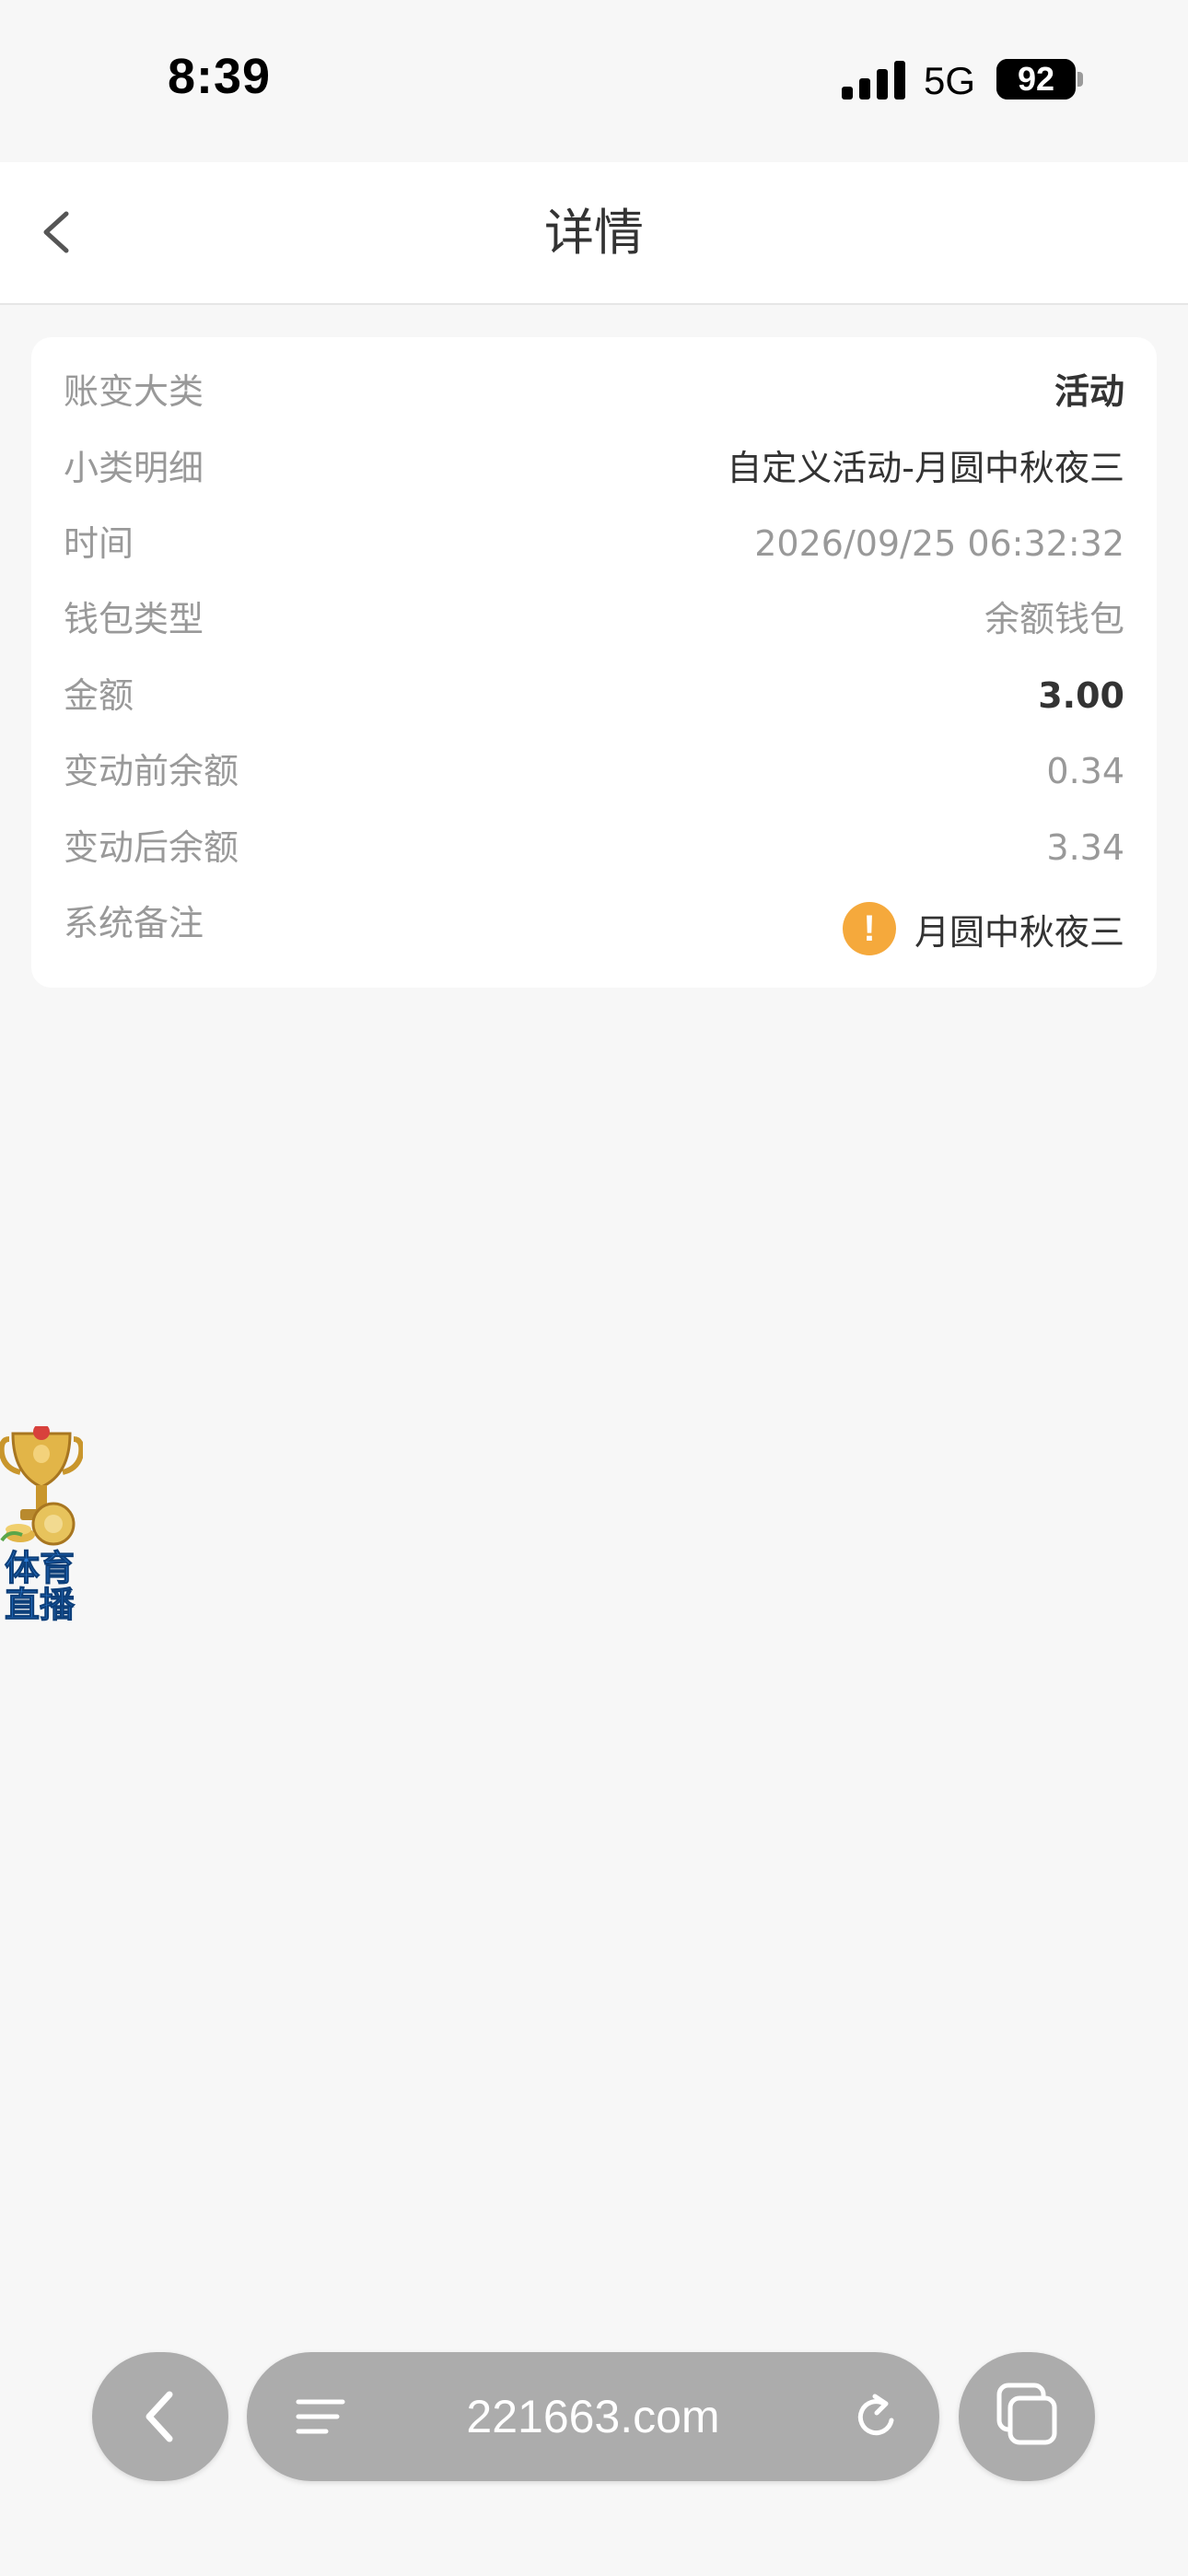 The width and height of the screenshot is (1188, 2576). I want to click on row-label: 变动后余额, so click(151, 848).